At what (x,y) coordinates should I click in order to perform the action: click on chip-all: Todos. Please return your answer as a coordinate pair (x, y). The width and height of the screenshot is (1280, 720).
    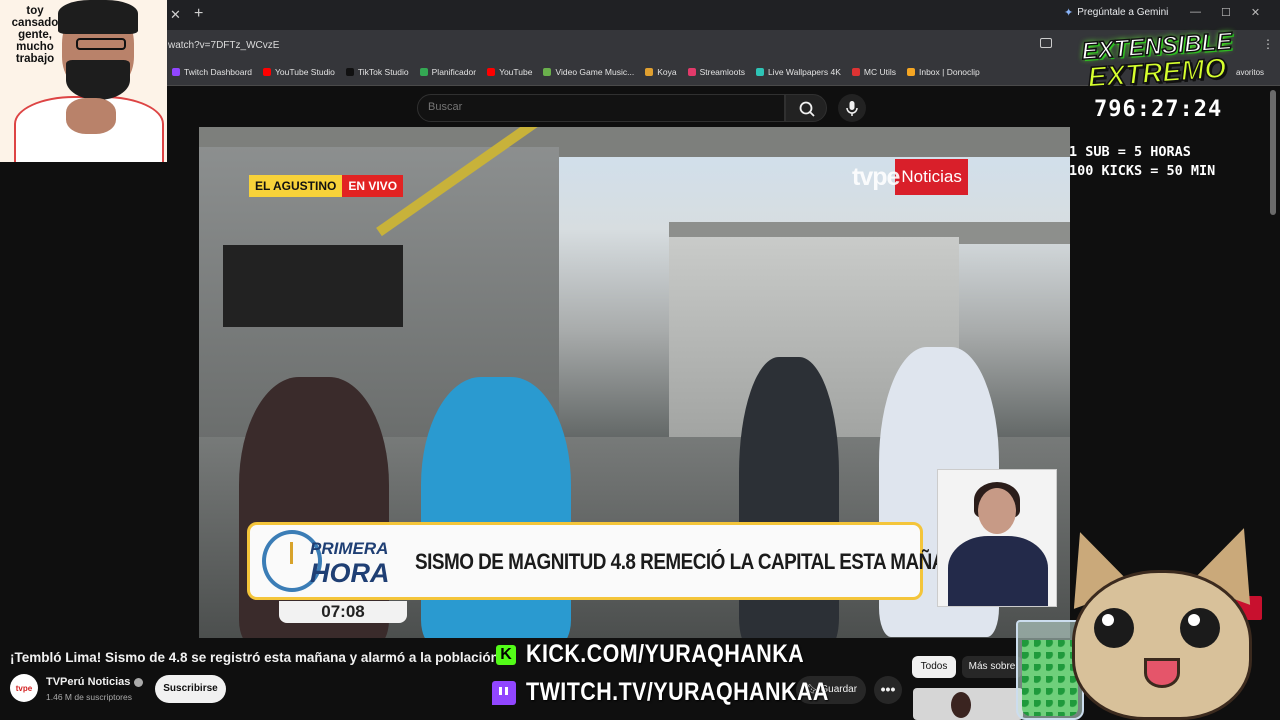
    Looking at the image, I should click on (934, 667).